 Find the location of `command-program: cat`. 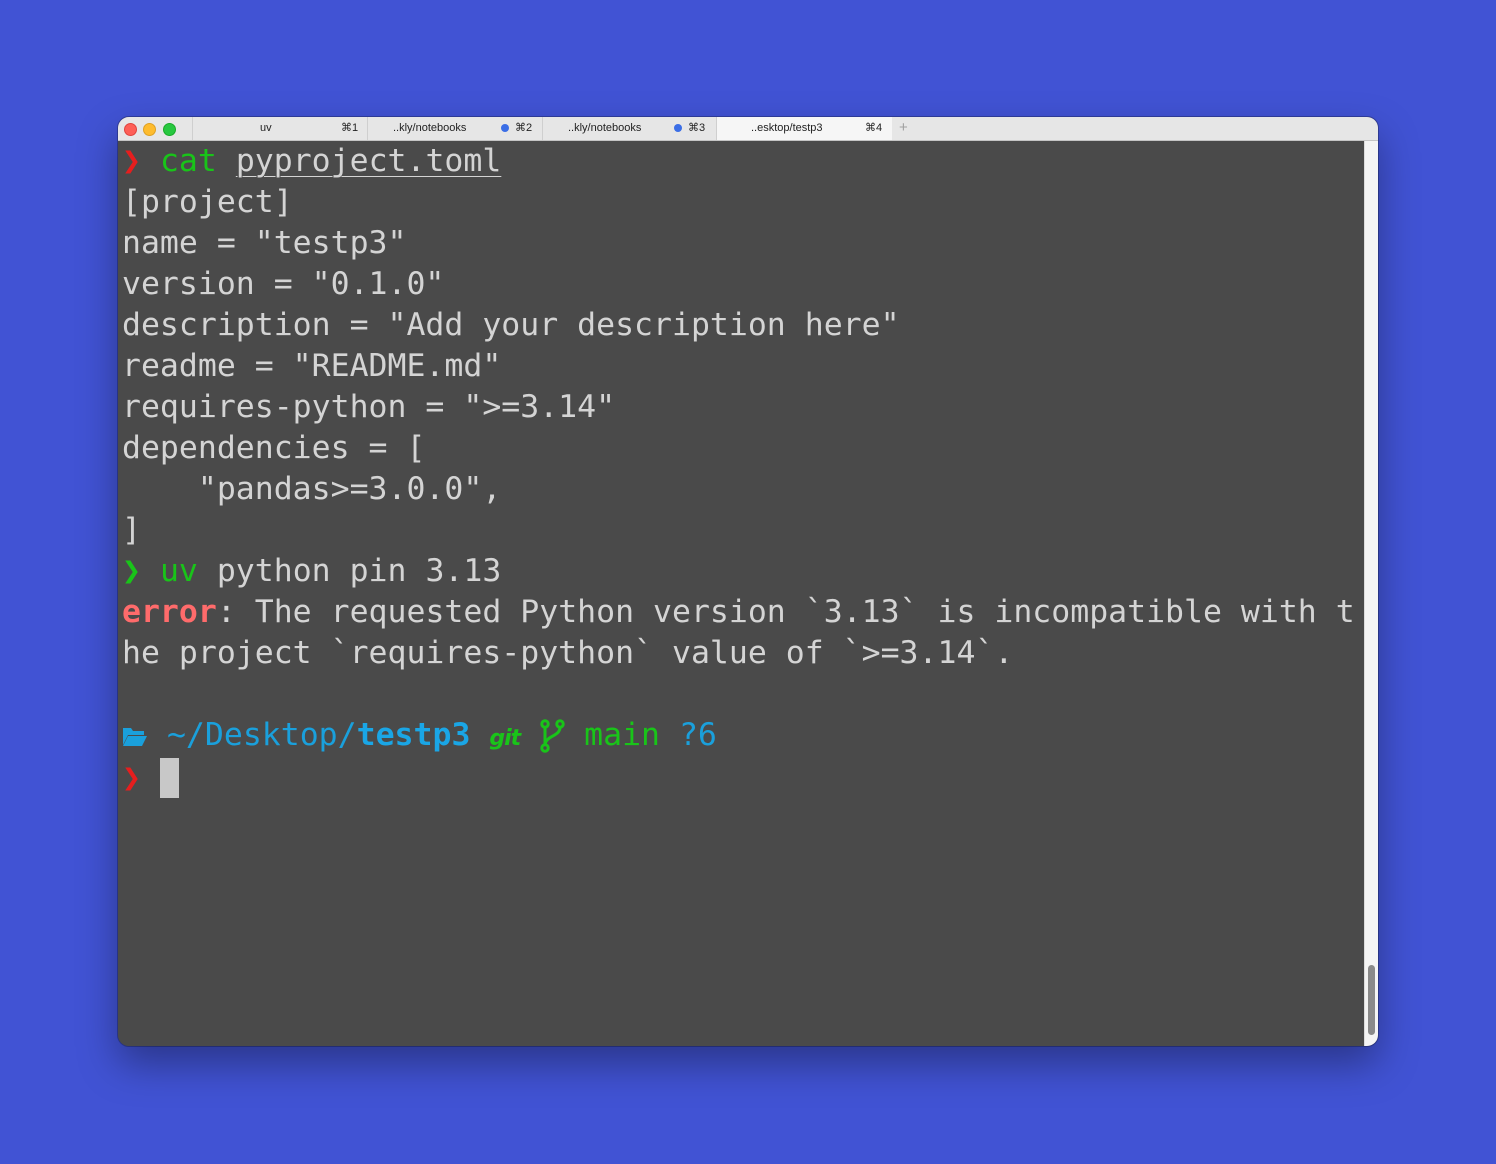

command-program: cat is located at coordinates (188, 161).